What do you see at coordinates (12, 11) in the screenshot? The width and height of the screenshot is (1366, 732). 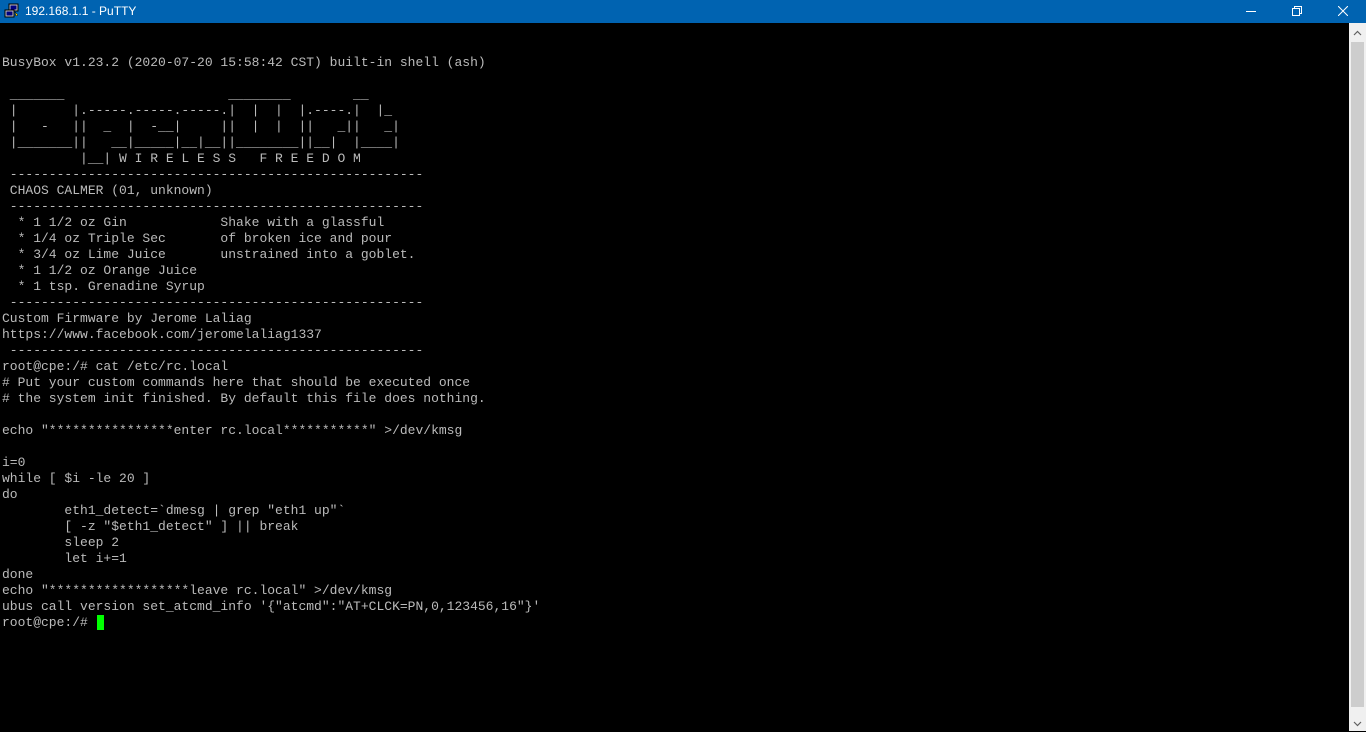 I see `putty-computers-icon` at bounding box center [12, 11].